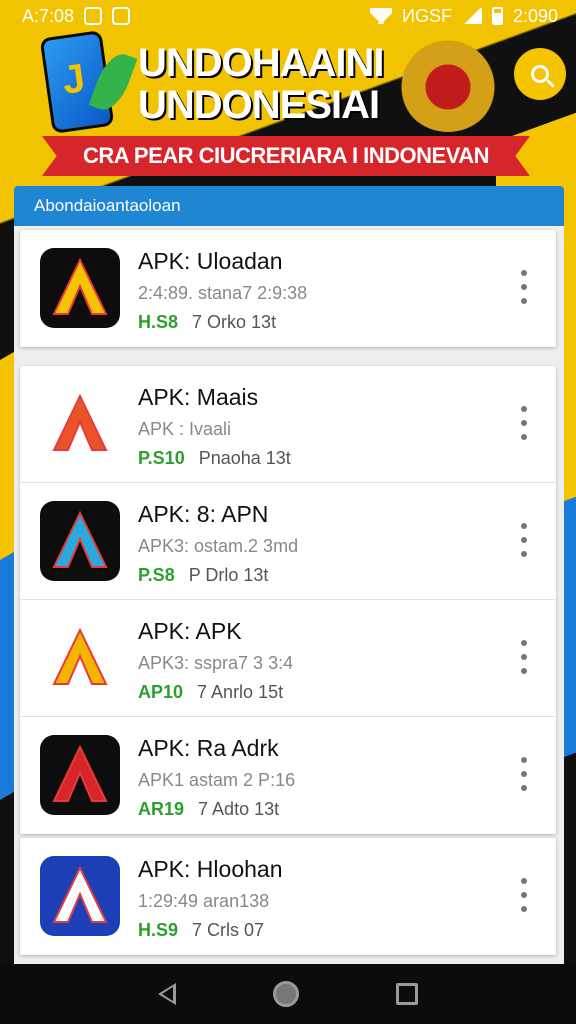 Image resolution: width=576 pixels, height=1024 pixels. What do you see at coordinates (288, 424) in the screenshot?
I see `list-item: APK: Maais APK : Ivaali P.S10 Pnaoha 13t` at bounding box center [288, 424].